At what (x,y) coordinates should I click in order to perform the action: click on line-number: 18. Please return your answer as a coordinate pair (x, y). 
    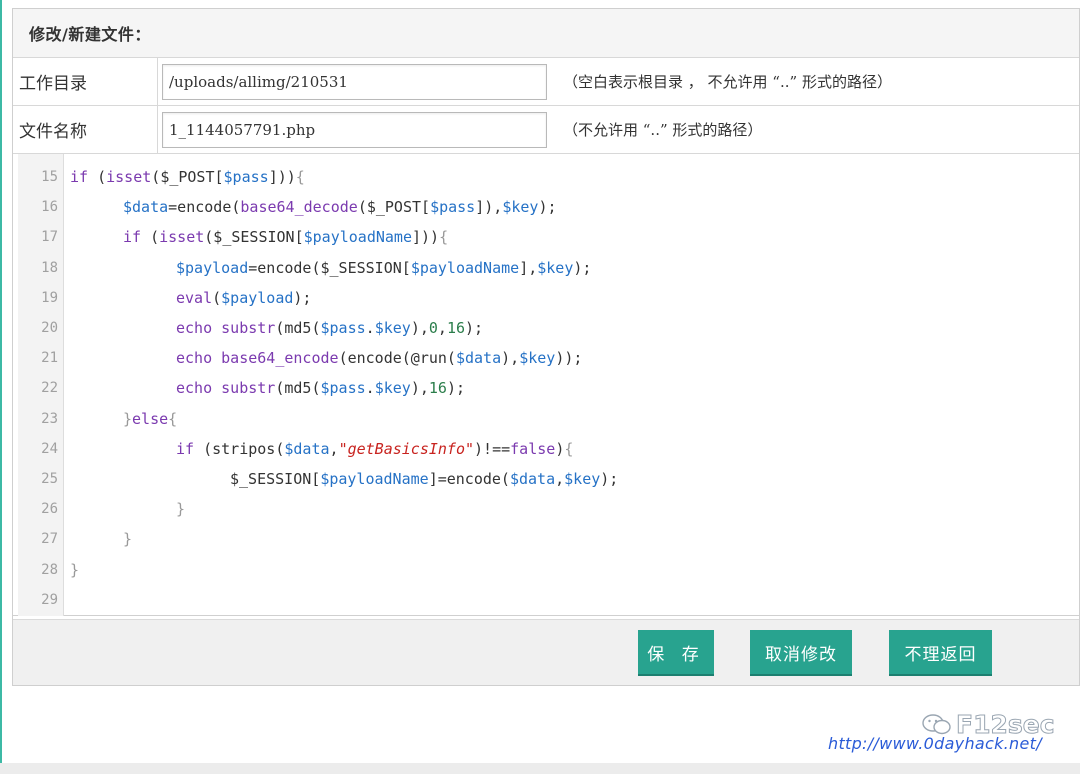
    Looking at the image, I should click on (49, 267).